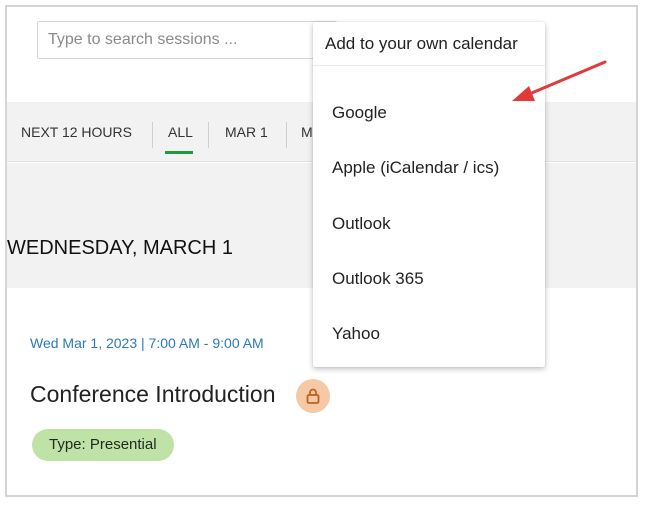 This screenshot has width=654, height=509. Describe the element at coordinates (76, 132) in the screenshot. I see `tab-next-12-hours: NEXT 12 HOURS` at that location.